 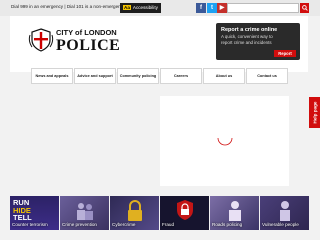 I want to click on youtube-icon: ▶, so click(x=222, y=8).